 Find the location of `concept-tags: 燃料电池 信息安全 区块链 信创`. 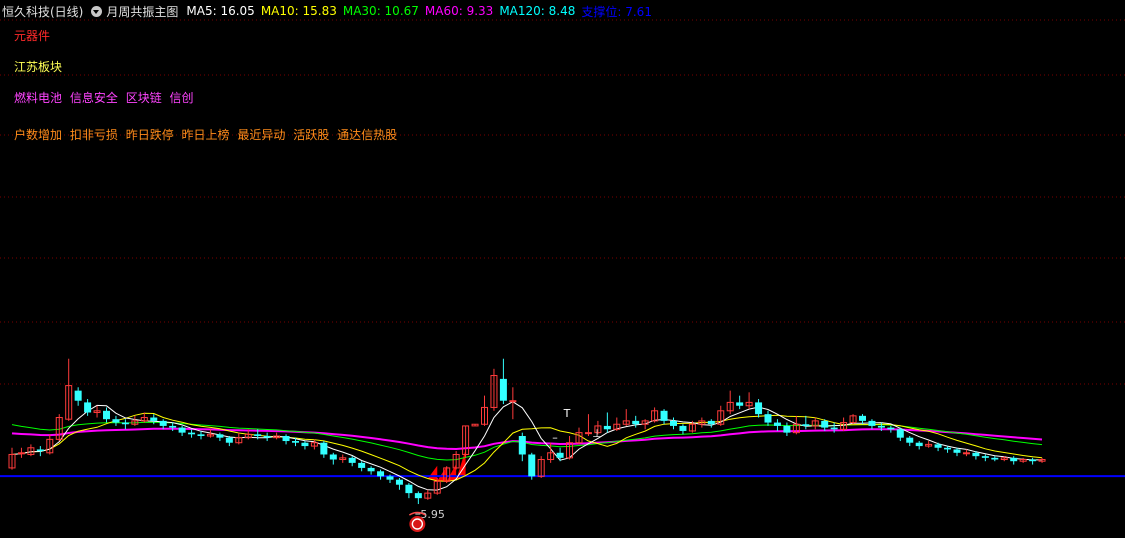

concept-tags: 燃料电池 信息安全 区块链 信创 is located at coordinates (106, 97).